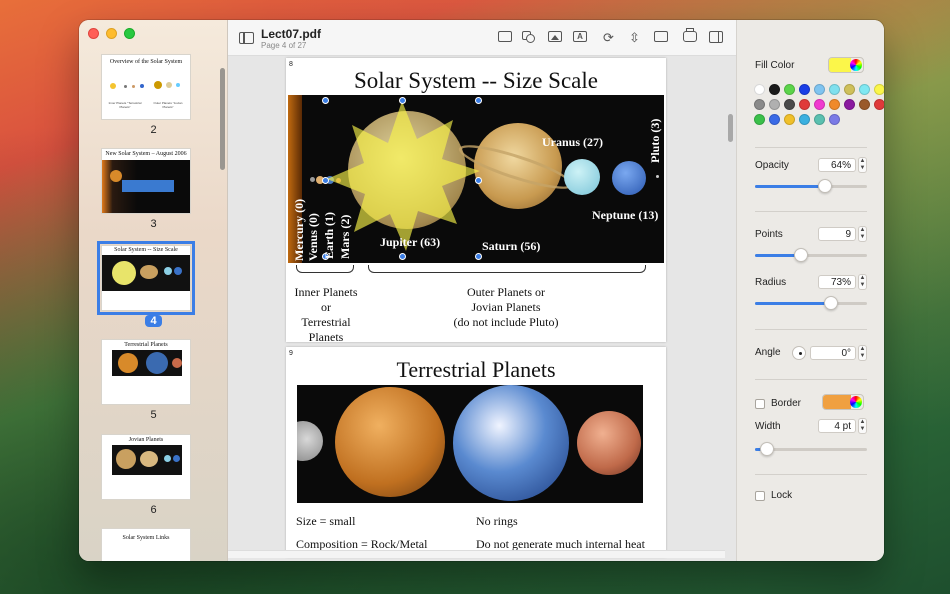 Image resolution: width=950 pixels, height=594 pixels. I want to click on page-thumbnail-4: Solar System -- Size Scale, so click(146, 278).